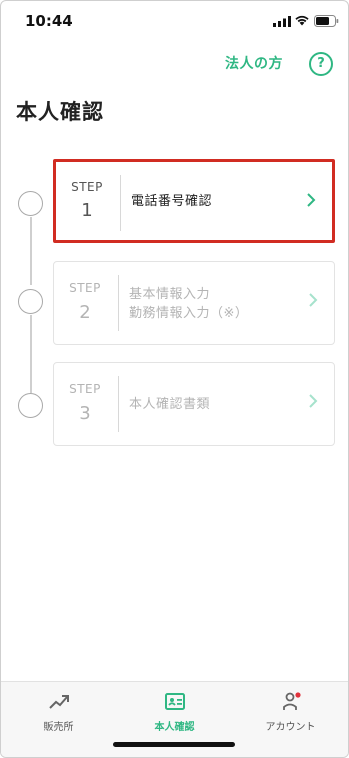  Describe the element at coordinates (30, 301) in the screenshot. I see `step-2-indicator` at that location.